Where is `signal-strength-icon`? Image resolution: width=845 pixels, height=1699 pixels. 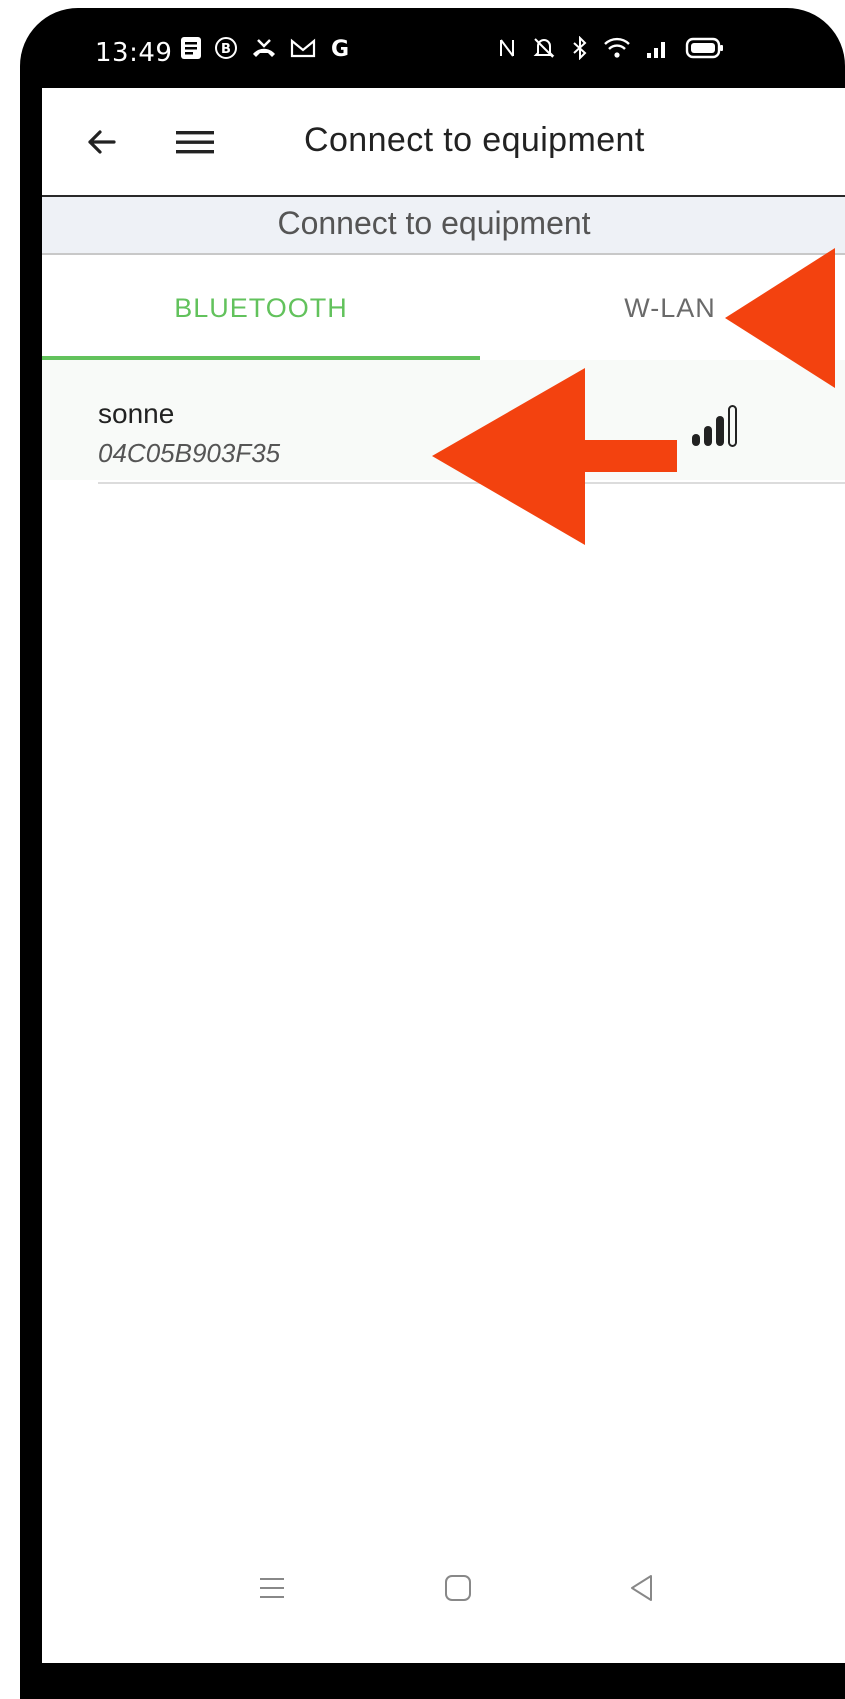 signal-strength-icon is located at coordinates (714, 426).